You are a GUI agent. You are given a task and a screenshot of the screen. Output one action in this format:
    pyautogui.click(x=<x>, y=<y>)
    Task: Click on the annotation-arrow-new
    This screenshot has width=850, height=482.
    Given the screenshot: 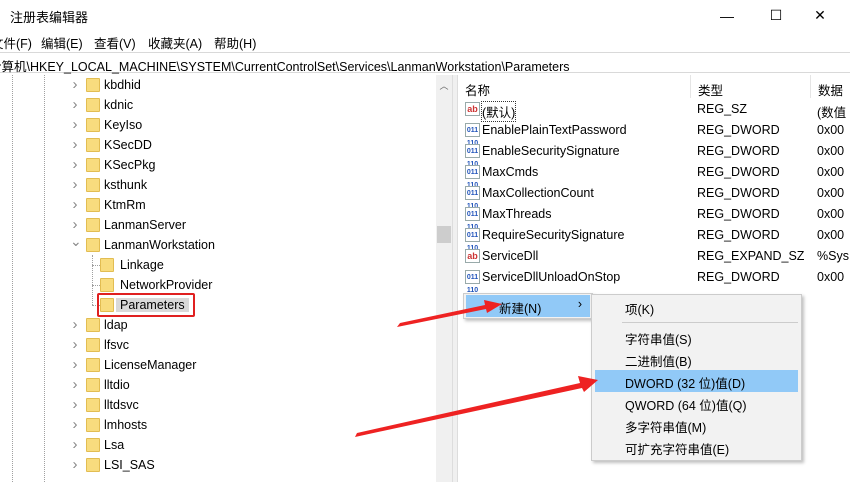 What is the action you would take?
    pyautogui.click(x=449, y=313)
    